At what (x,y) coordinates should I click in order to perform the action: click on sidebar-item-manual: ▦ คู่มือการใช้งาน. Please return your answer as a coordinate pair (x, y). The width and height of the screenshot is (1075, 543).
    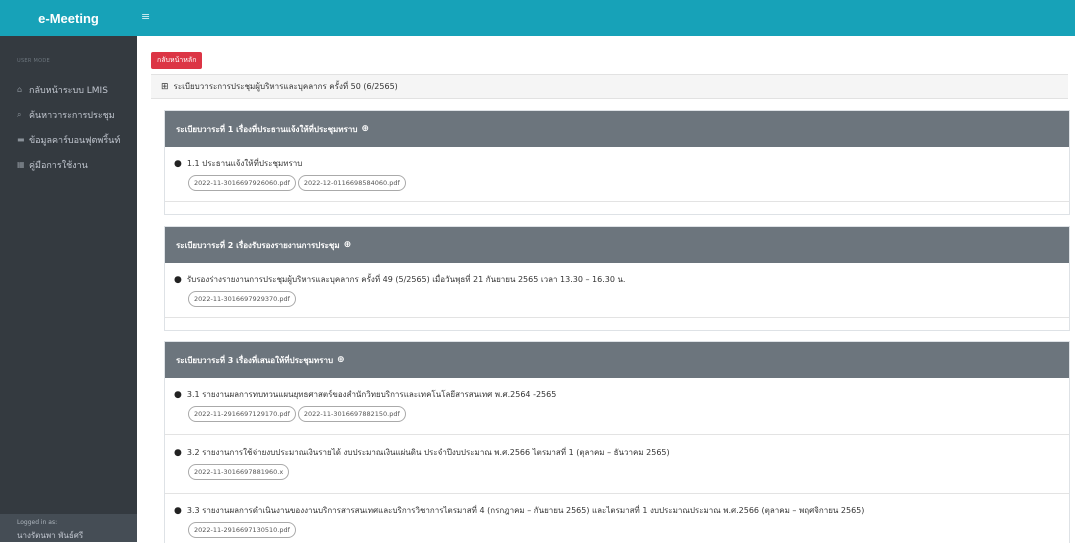
    Looking at the image, I should click on (68, 164).